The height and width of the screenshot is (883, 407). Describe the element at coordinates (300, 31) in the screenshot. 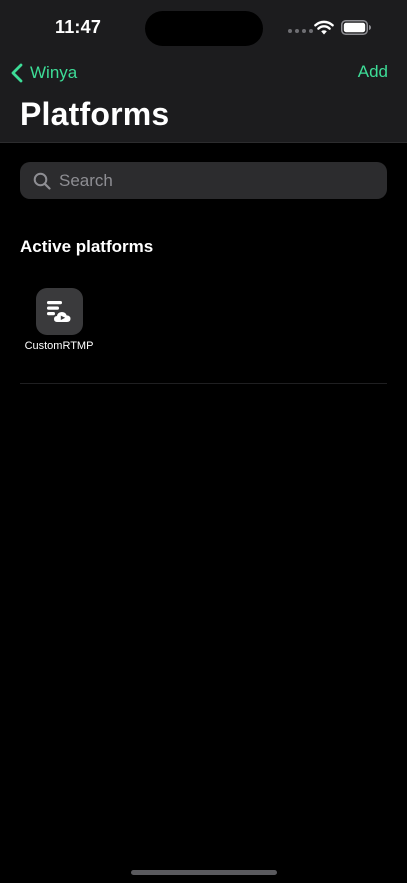

I see `cellular-signal-icon` at that location.